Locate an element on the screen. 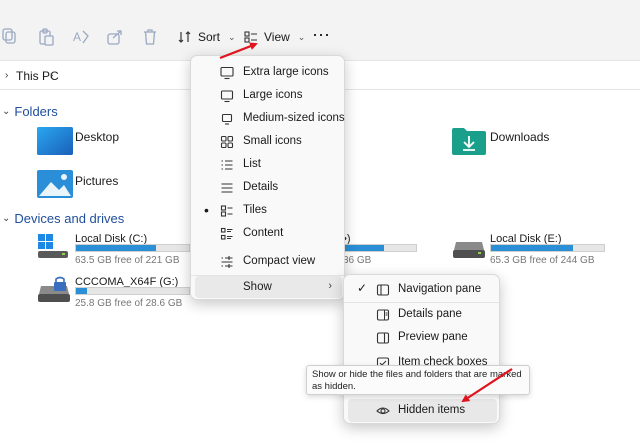  annotation-arrow-hidden-items is located at coordinates (487, 385).